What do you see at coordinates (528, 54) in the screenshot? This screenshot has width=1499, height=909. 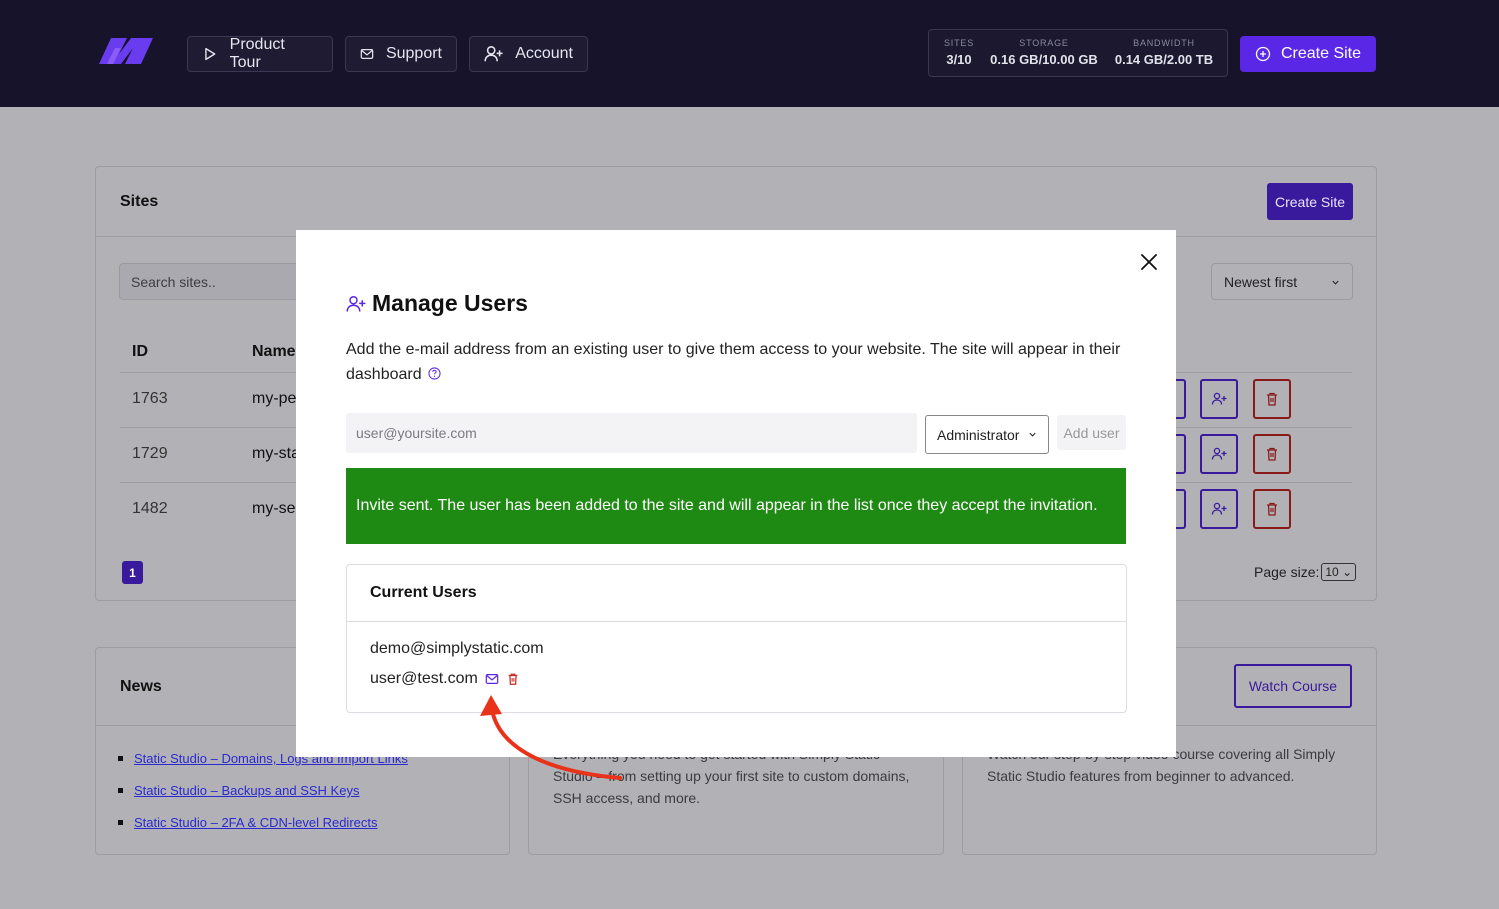 I see `account-button: Account` at bounding box center [528, 54].